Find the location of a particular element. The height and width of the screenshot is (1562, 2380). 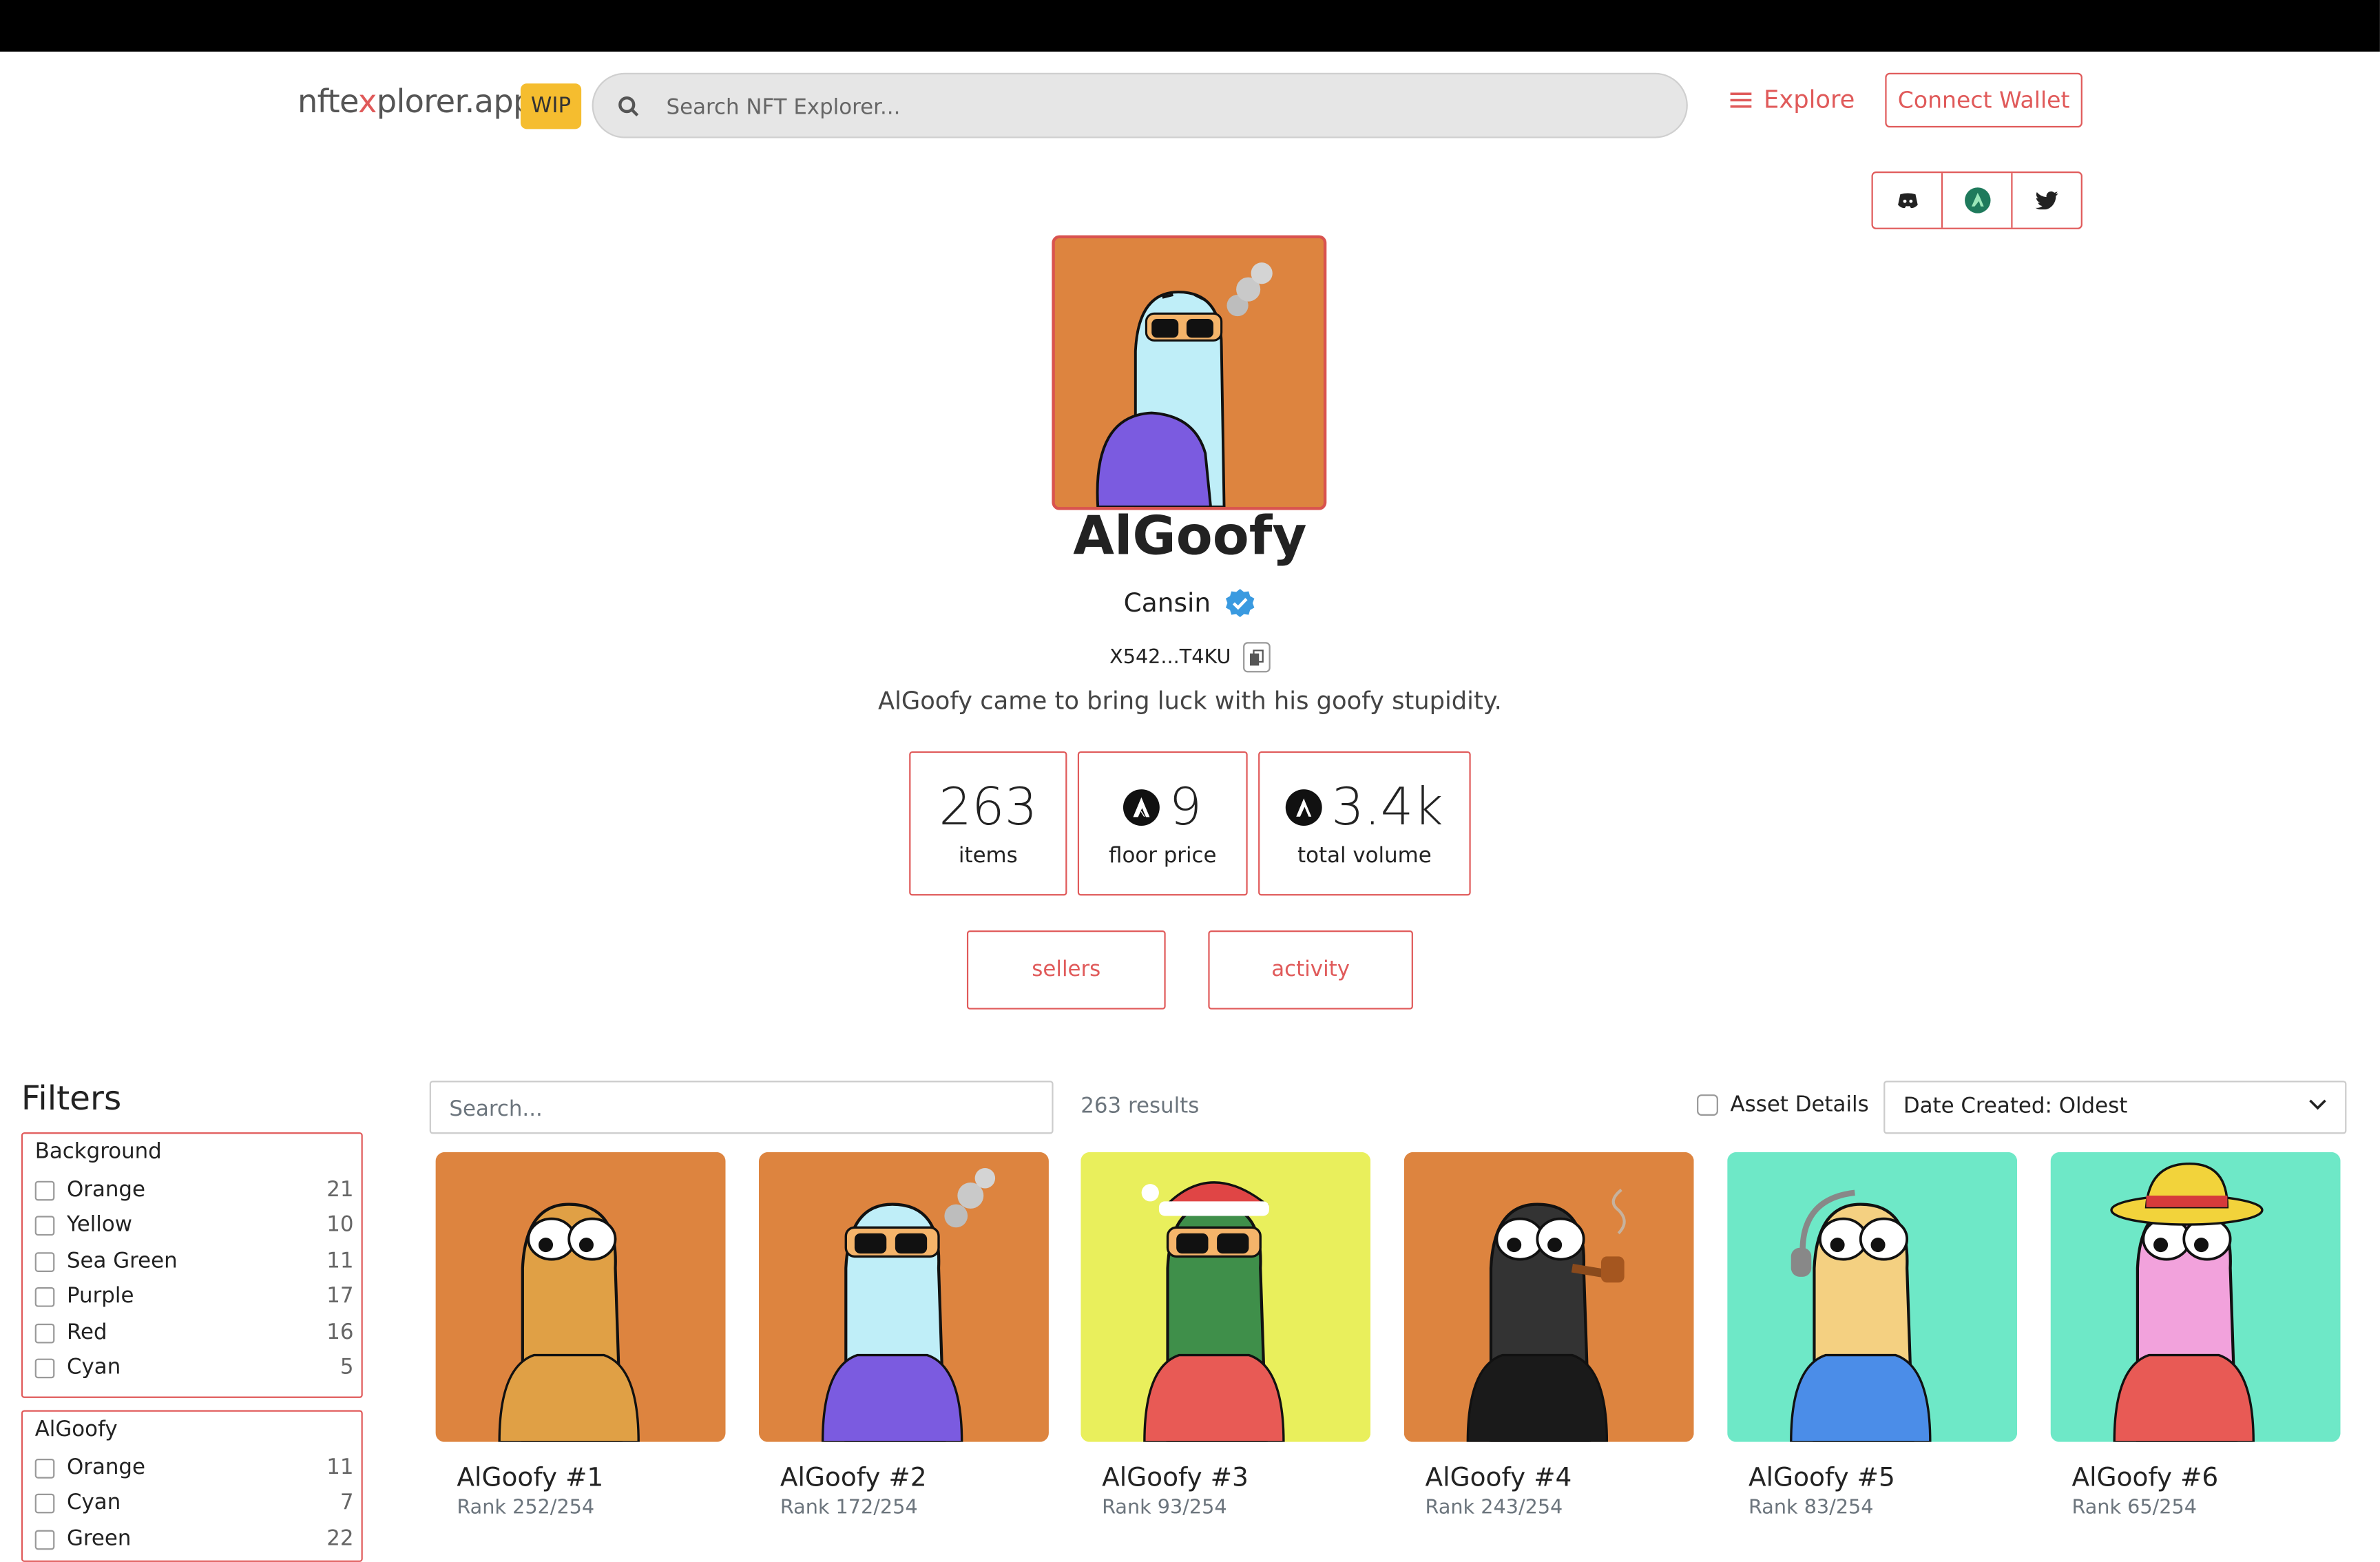

nft-card: AlGoofy #6 Rank 65/254 is located at coordinates (2195, 1335).